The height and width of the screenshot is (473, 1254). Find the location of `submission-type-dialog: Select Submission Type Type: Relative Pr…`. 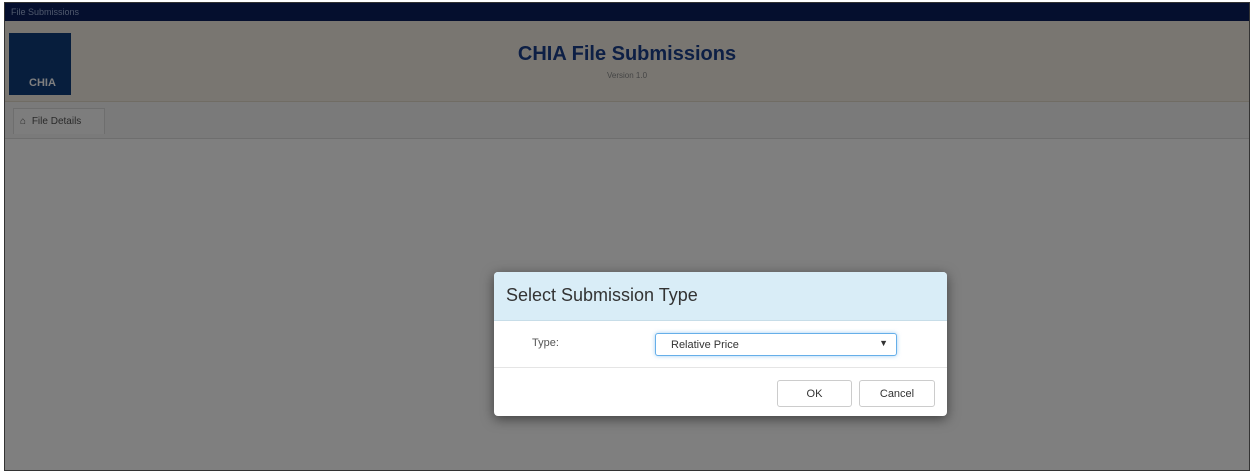

submission-type-dialog: Select Submission Type Type: Relative Pr… is located at coordinates (720, 344).